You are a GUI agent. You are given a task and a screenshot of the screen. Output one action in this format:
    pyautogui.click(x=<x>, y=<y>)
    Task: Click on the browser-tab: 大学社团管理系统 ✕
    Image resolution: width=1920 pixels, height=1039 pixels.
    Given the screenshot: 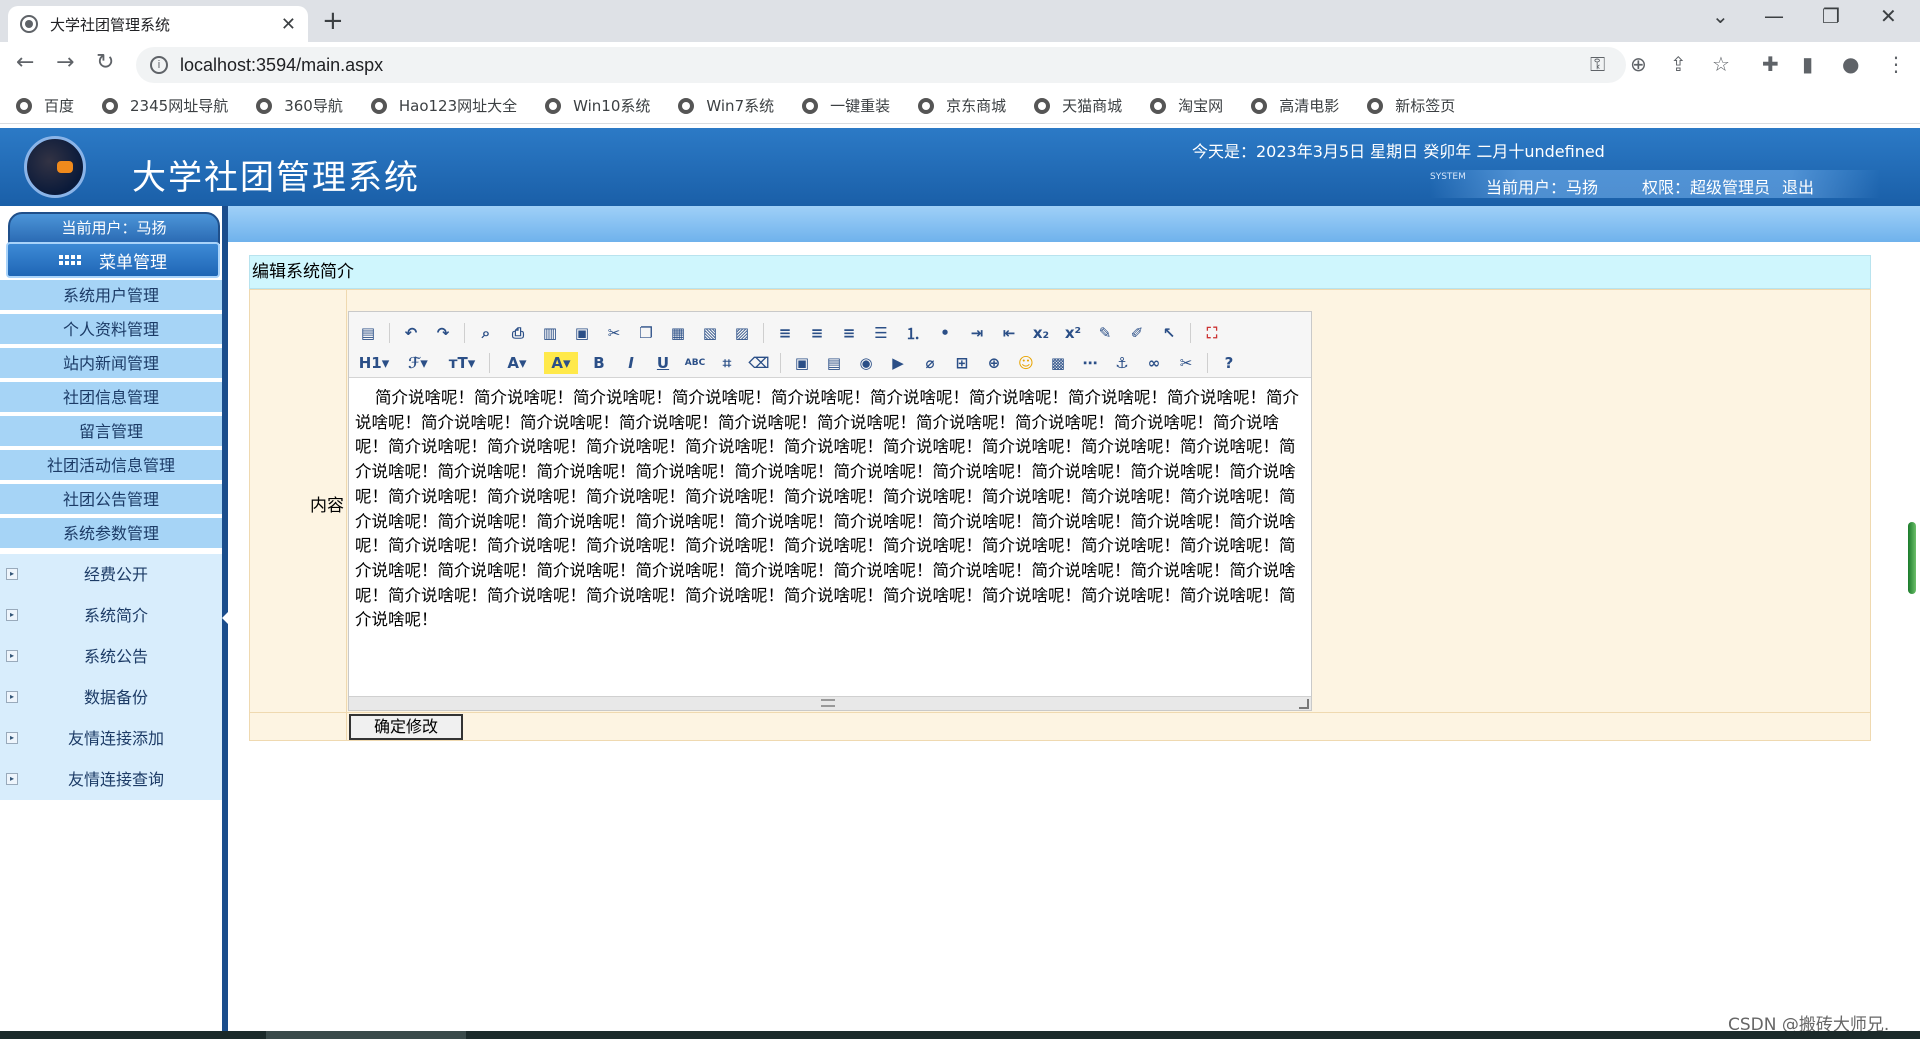 What is the action you would take?
    pyautogui.click(x=158, y=24)
    